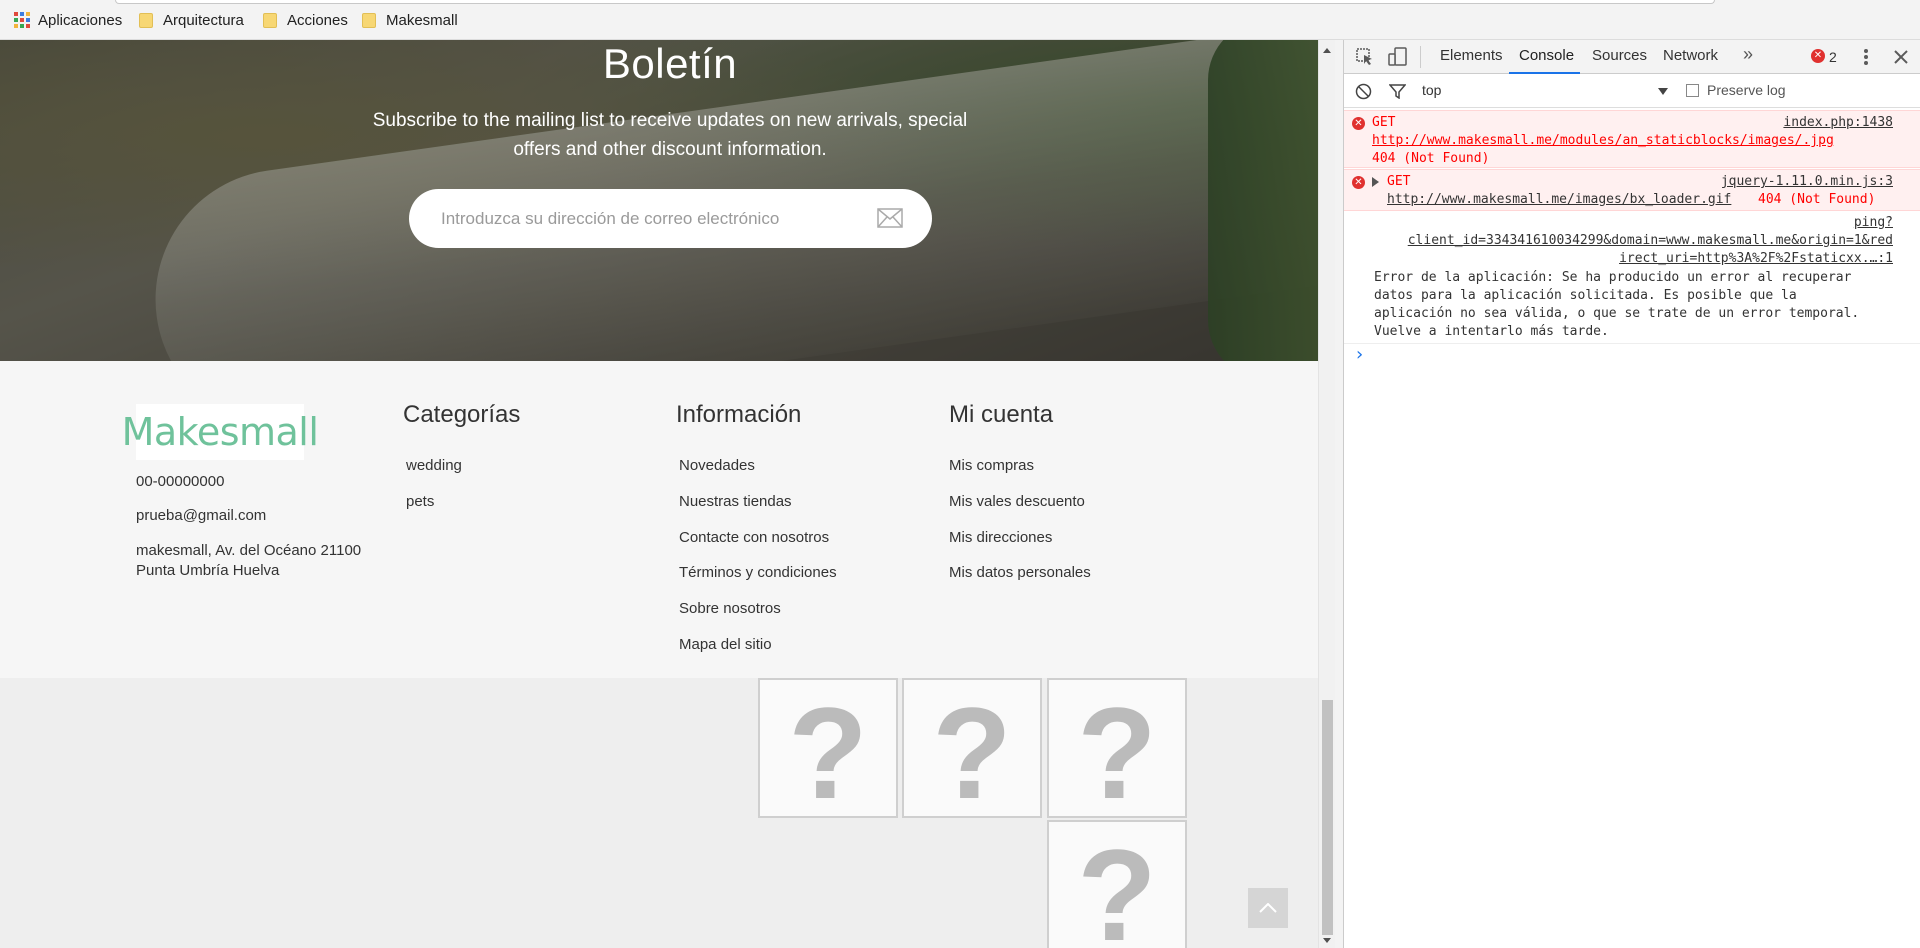  What do you see at coordinates (80, 20) in the screenshot?
I see `bookmark-apps-label: Aplicaciones` at bounding box center [80, 20].